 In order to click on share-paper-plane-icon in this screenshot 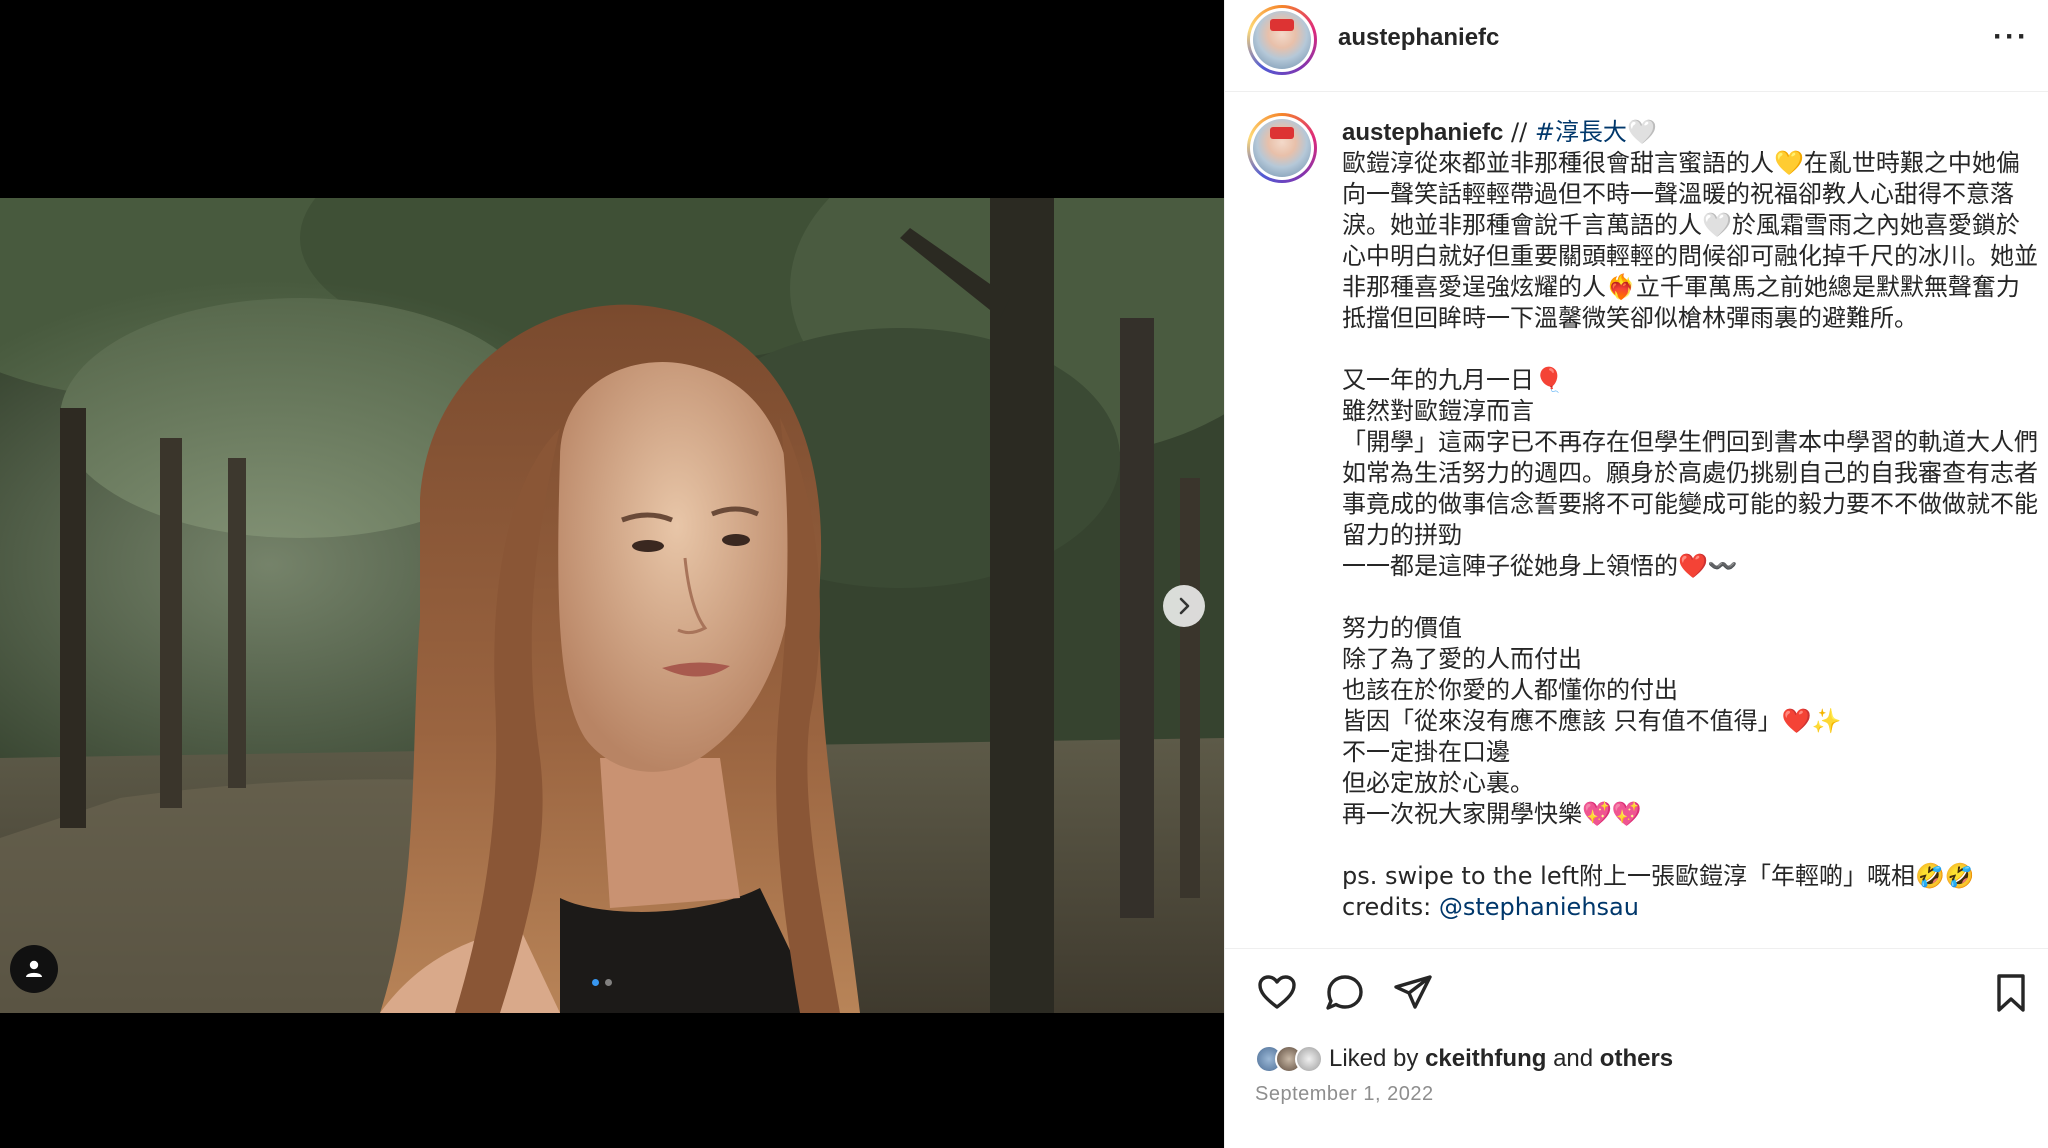, I will do `click(1413, 993)`.